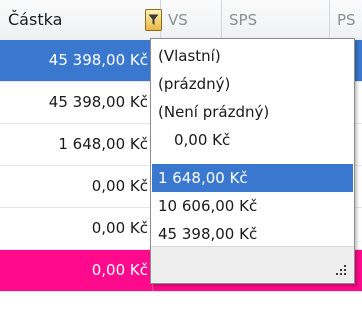 The image size is (362, 309). I want to click on column-header-vs-label: VS, so click(178, 20).